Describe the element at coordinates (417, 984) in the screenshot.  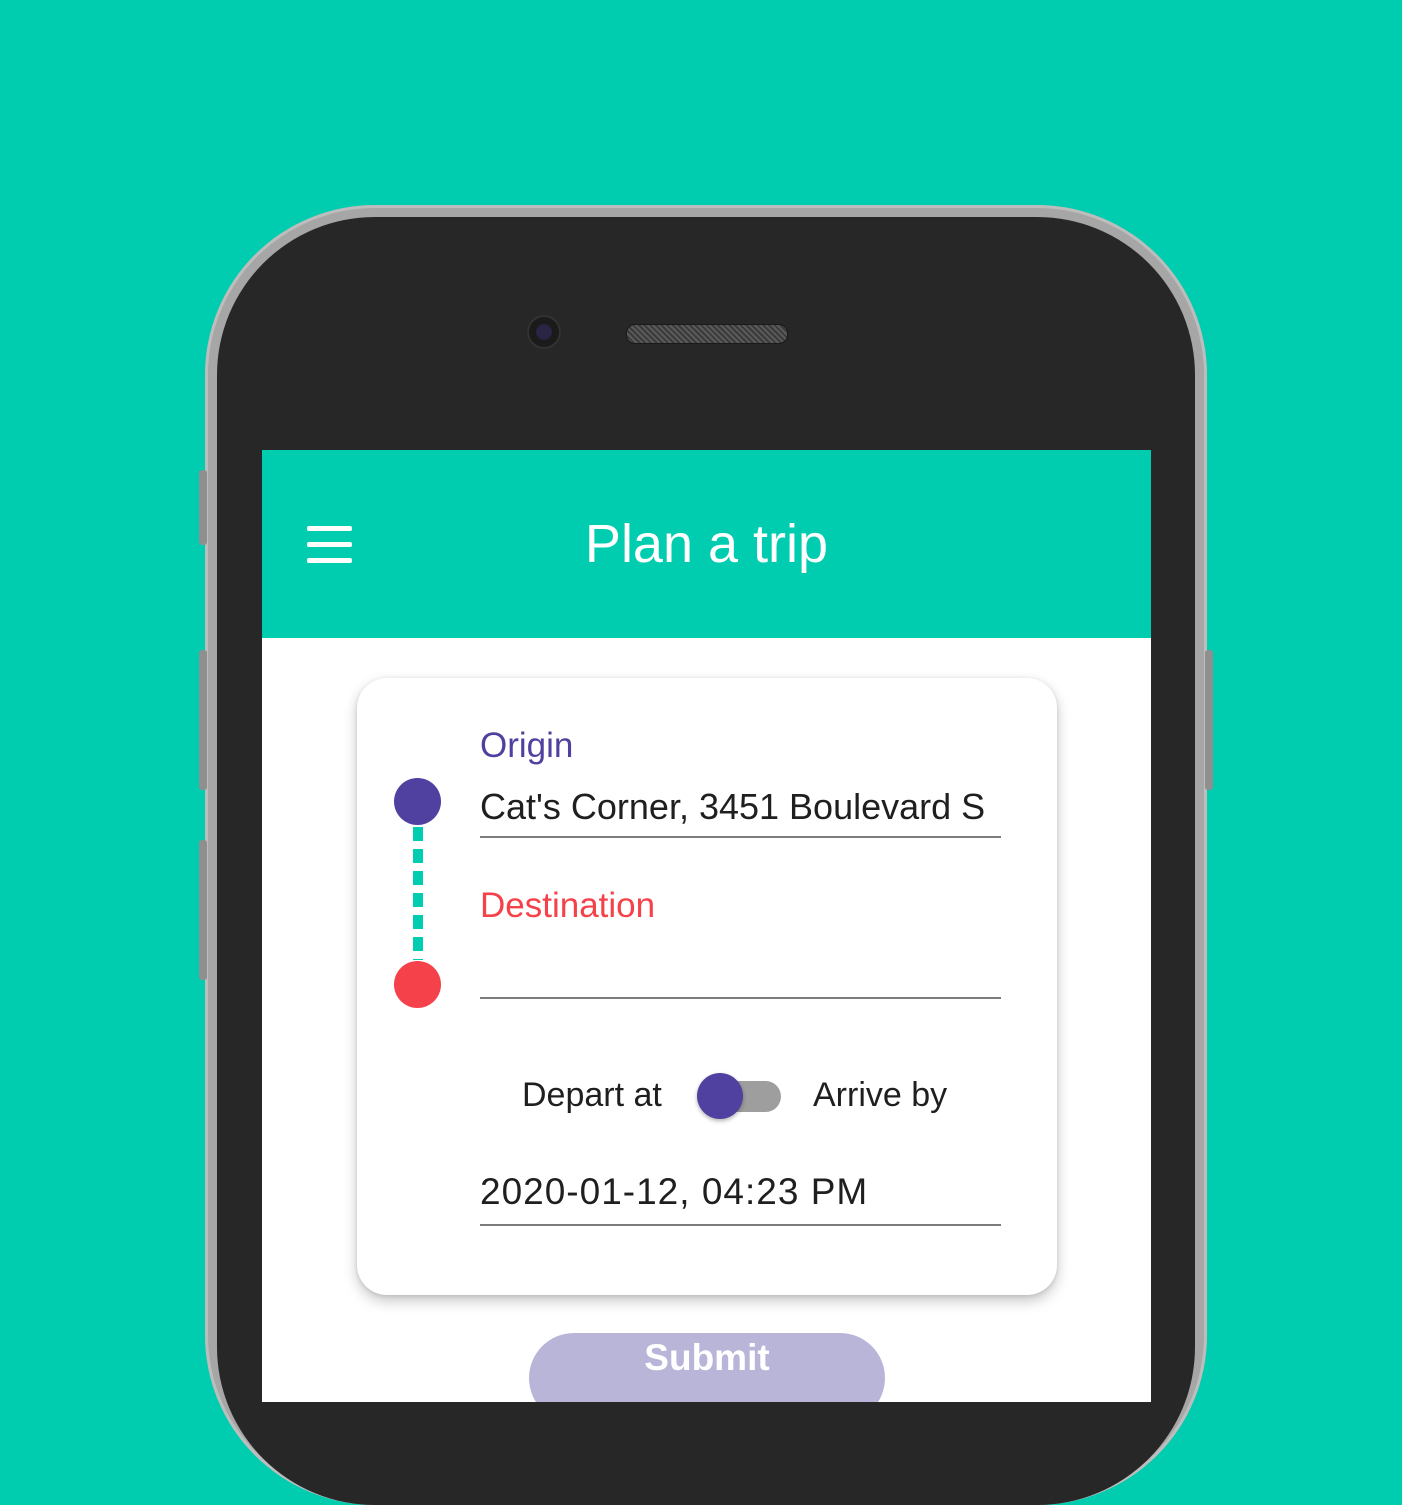
I see `destination-marker-icon` at that location.